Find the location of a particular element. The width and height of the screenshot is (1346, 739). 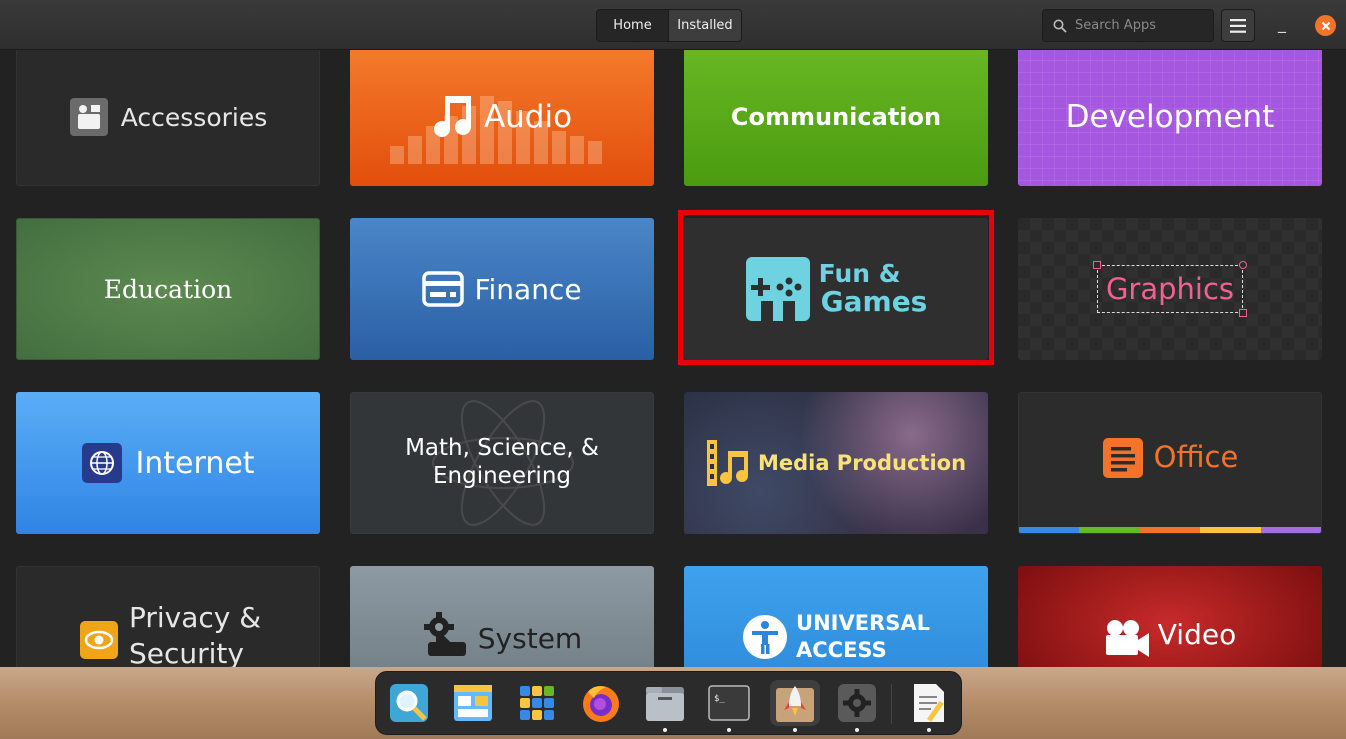

close-icon is located at coordinates (1325, 25).